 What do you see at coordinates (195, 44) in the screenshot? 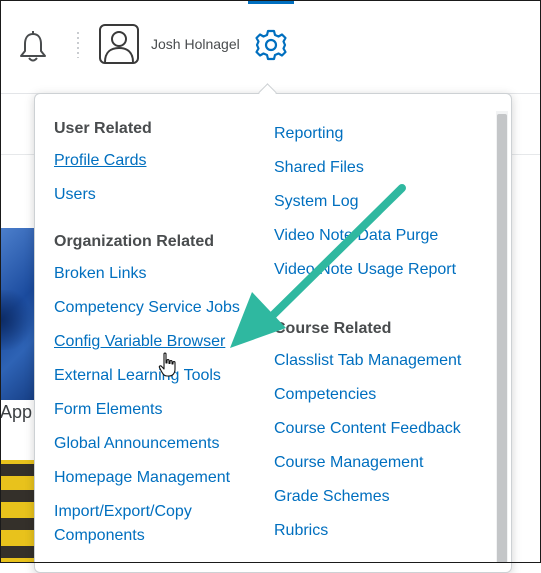
I see `user-name: Josh Holnagel` at bounding box center [195, 44].